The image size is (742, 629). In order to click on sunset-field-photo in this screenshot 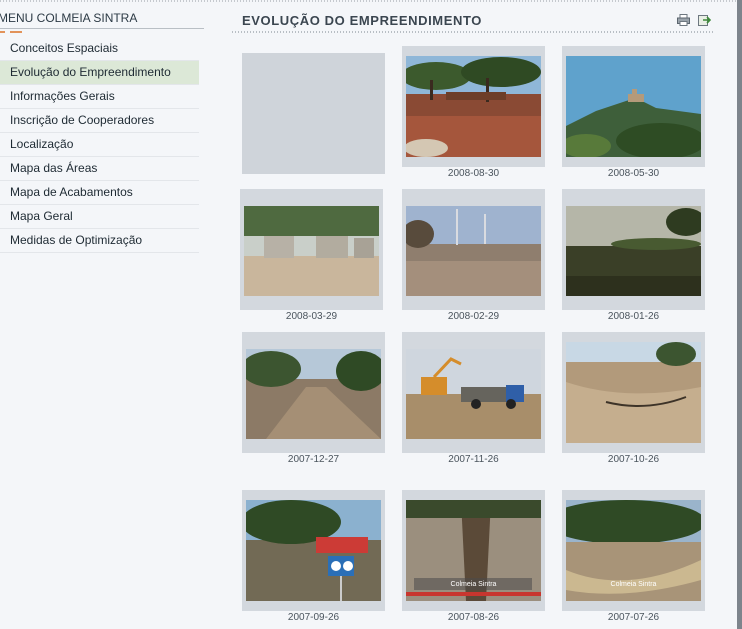, I will do `click(633, 251)`.